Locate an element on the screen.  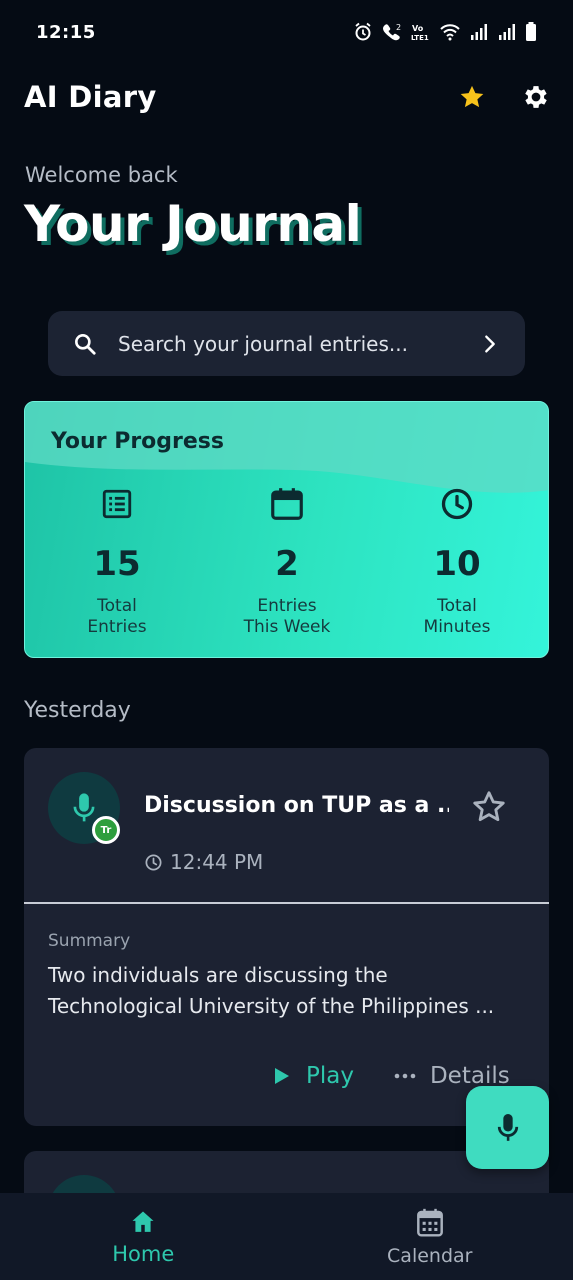
welcome-text: Welcome back is located at coordinates (101, 175).